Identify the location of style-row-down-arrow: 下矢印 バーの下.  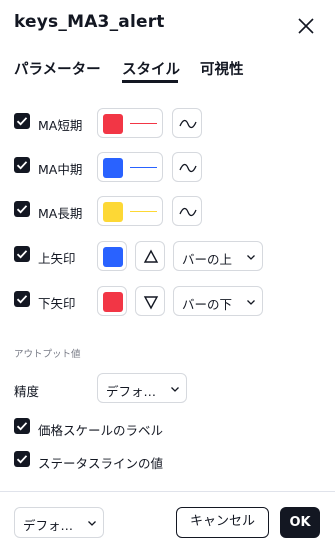
(167, 303).